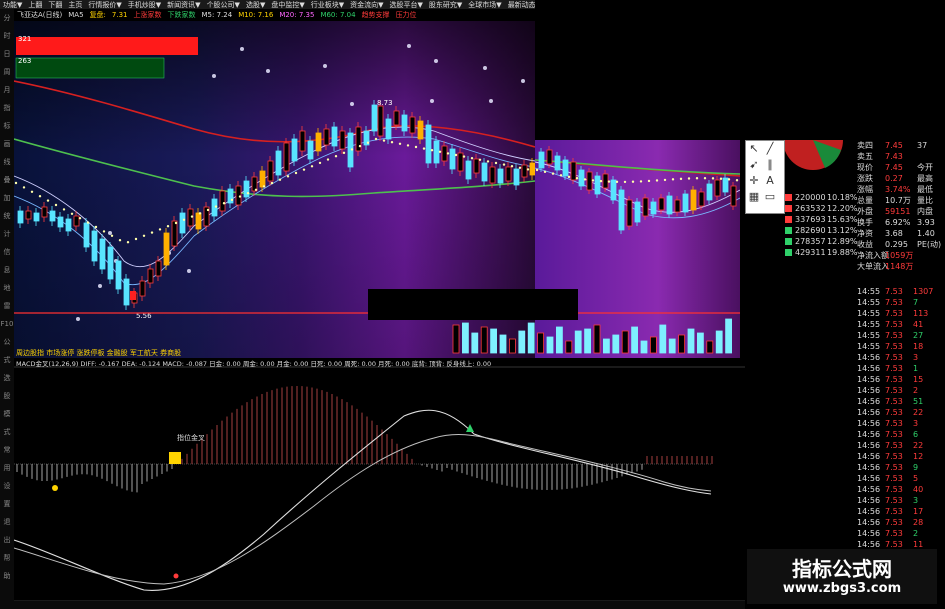 This screenshot has height=609, width=945. I want to click on menu-item: 盘中监控▼, so click(287, 5).